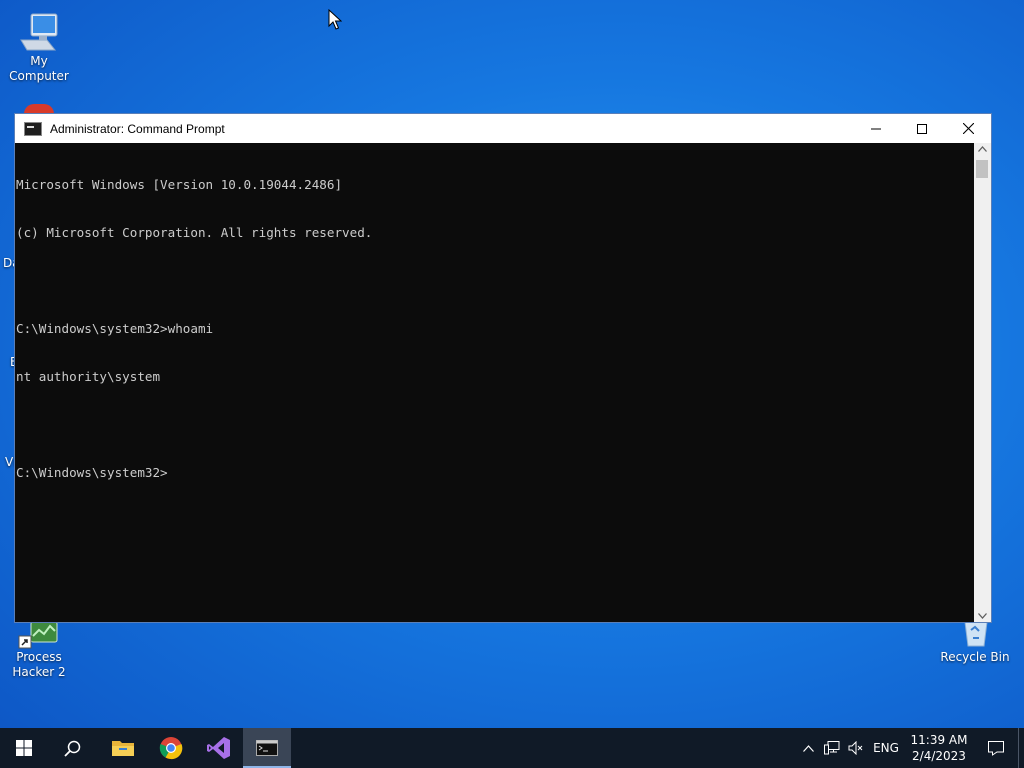  Describe the element at coordinates (982, 616) in the screenshot. I see `scroll-down-icon` at that location.